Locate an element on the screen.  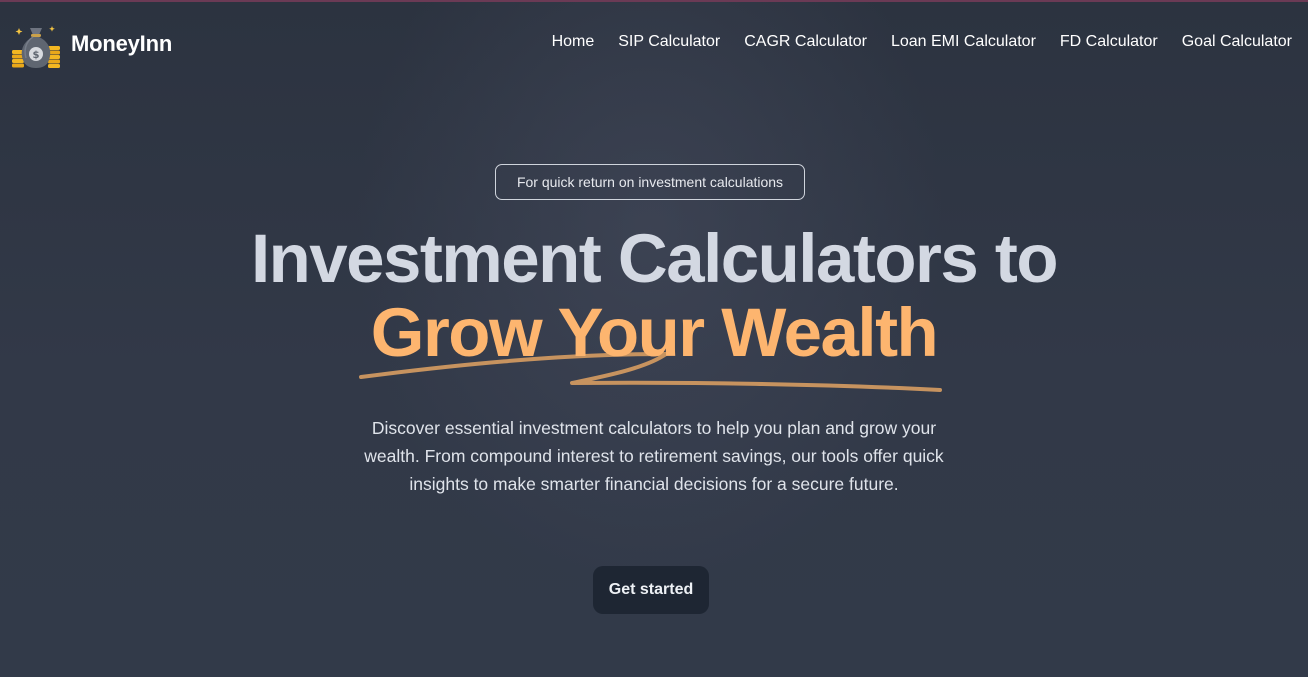
nav-link-fd-calculator: FD Calculator is located at coordinates (1109, 42).